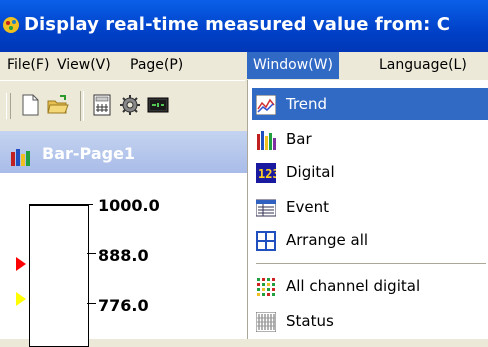  Describe the element at coordinates (20, 157) in the screenshot. I see `bar-page-icon` at that location.